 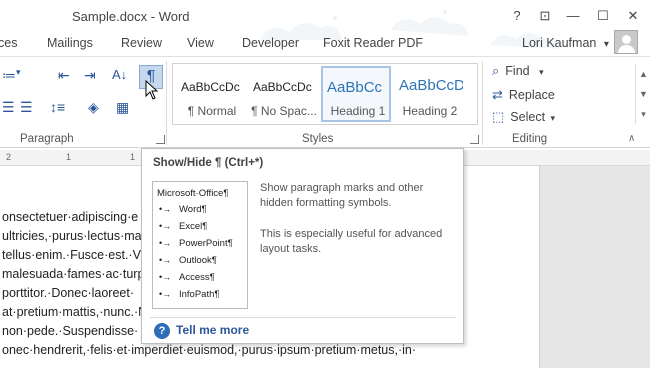 What do you see at coordinates (47, 139) in the screenshot?
I see `paragraph-group-label: Paragraph` at bounding box center [47, 139].